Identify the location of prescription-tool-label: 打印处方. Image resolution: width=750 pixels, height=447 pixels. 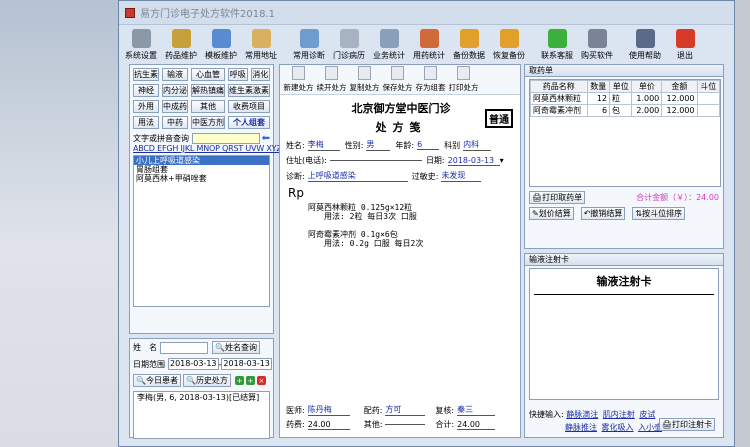
(463, 87).